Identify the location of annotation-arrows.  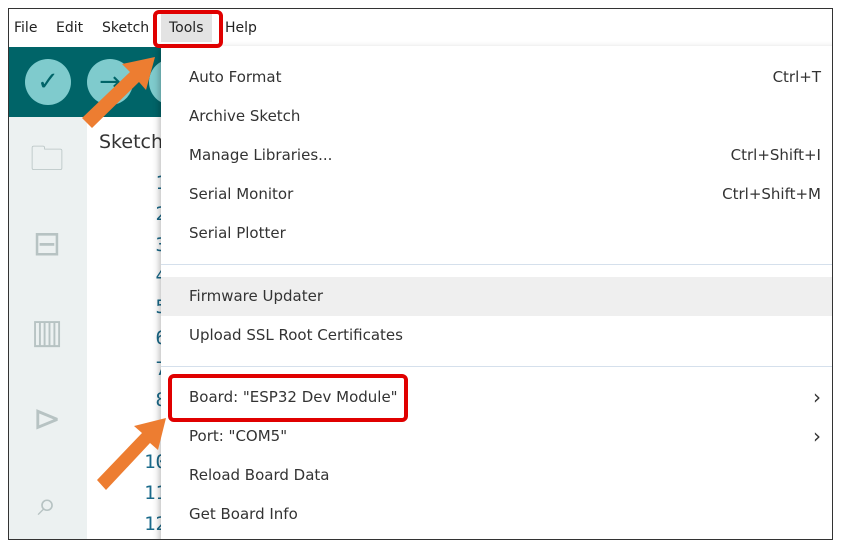
(124, 273).